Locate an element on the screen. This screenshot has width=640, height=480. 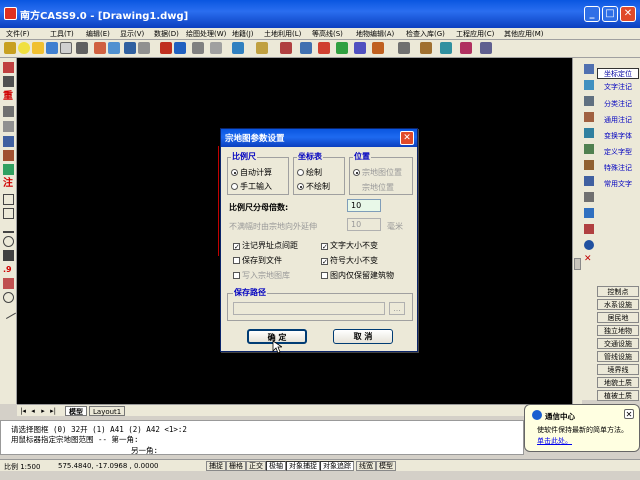
position-inmap-radio: 宗地图位置 is located at coordinates (377, 172).